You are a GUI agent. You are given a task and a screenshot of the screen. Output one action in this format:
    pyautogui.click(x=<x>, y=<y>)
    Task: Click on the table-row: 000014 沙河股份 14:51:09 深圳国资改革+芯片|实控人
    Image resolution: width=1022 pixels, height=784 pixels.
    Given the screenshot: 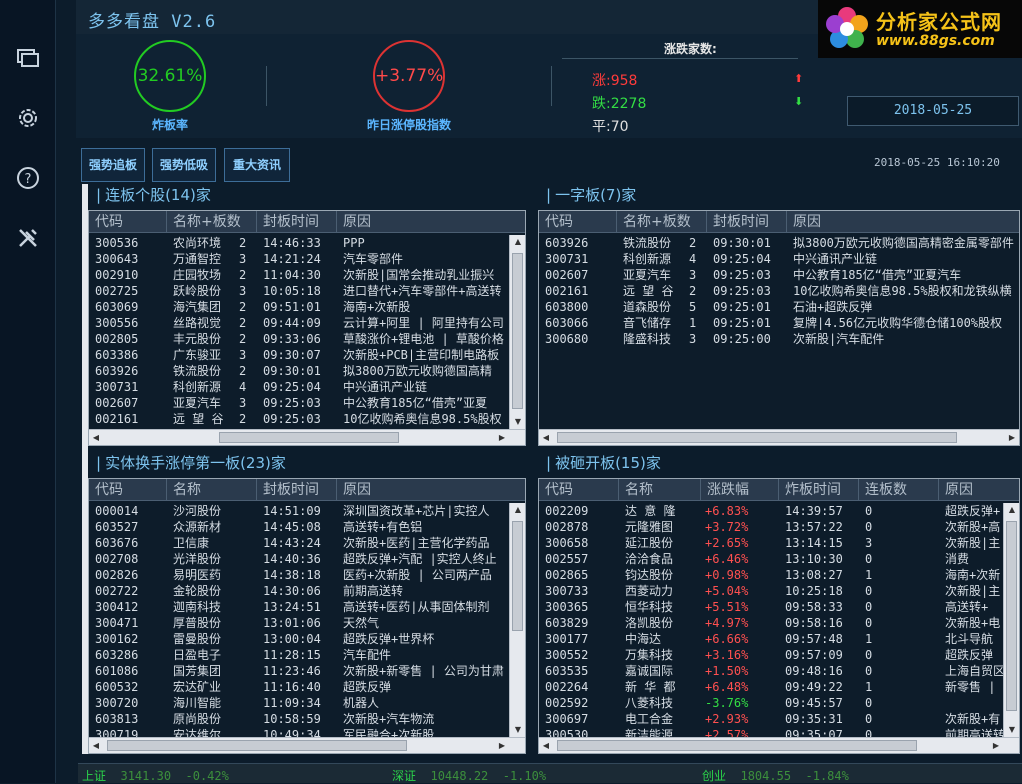 What is the action you would take?
    pyautogui.click(x=299, y=511)
    